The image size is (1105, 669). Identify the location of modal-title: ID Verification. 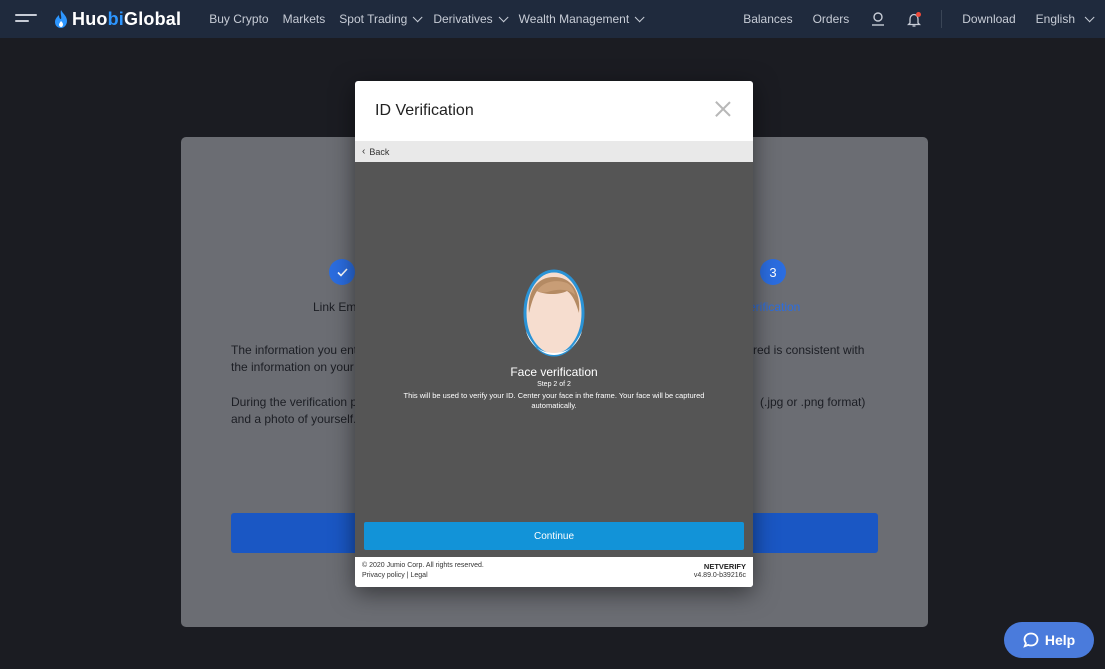
(424, 110).